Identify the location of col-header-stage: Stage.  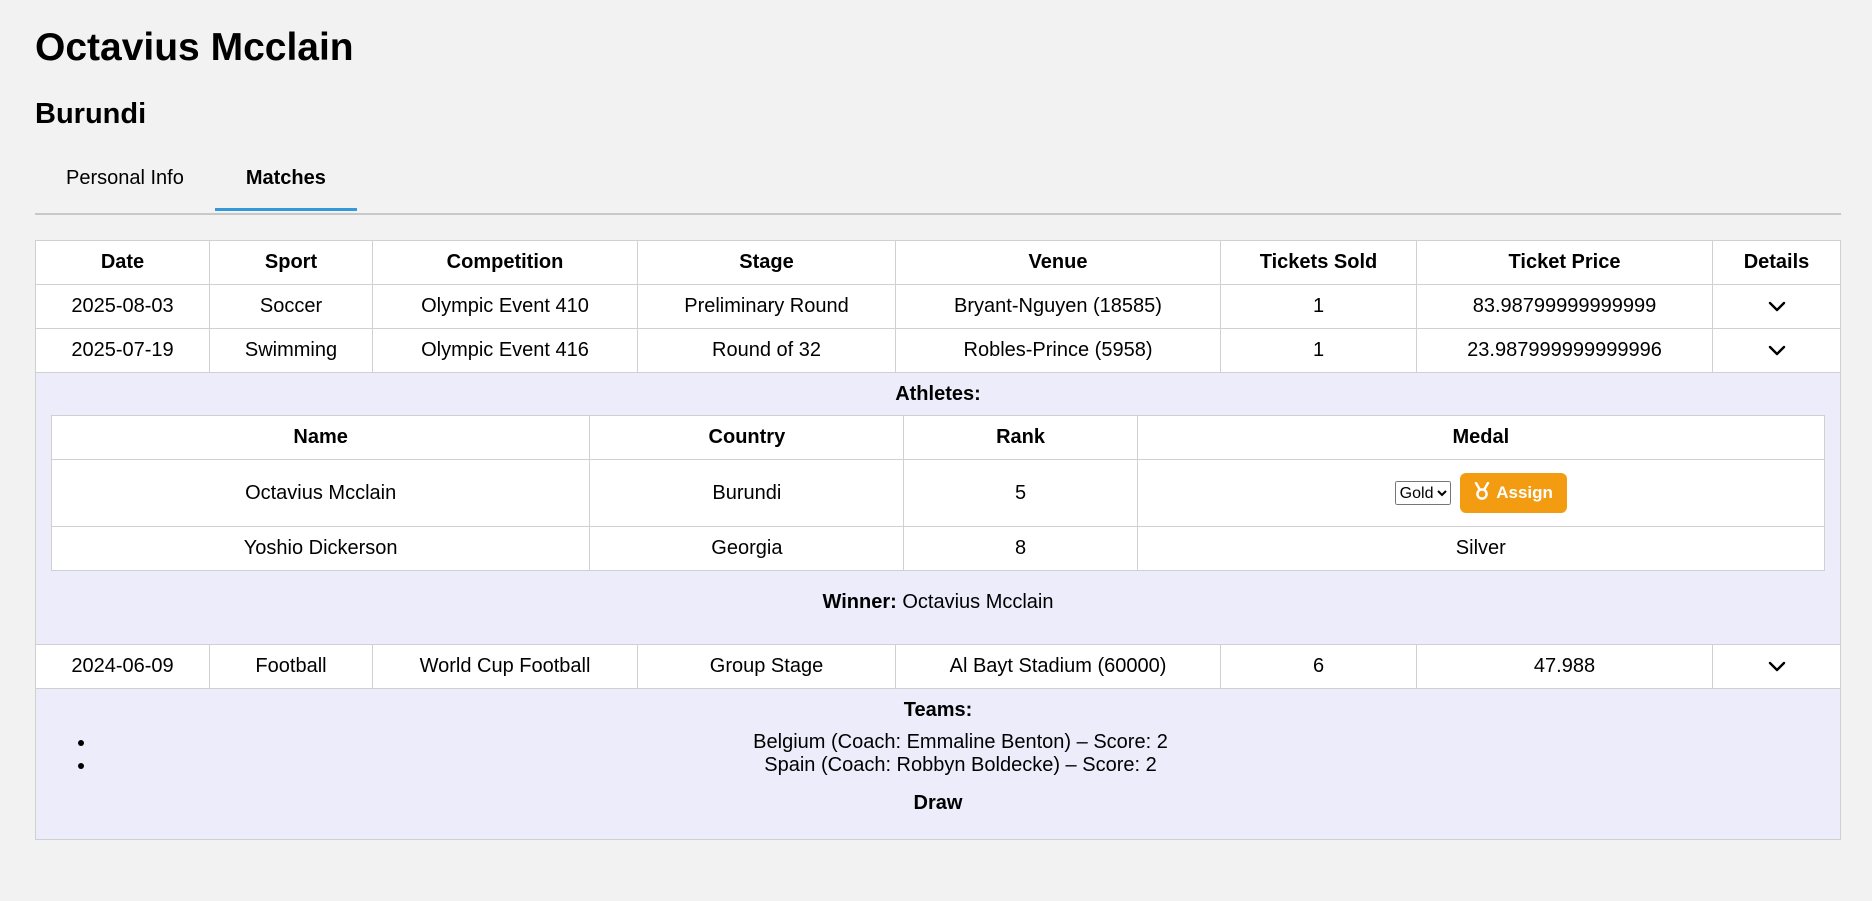
(766, 262).